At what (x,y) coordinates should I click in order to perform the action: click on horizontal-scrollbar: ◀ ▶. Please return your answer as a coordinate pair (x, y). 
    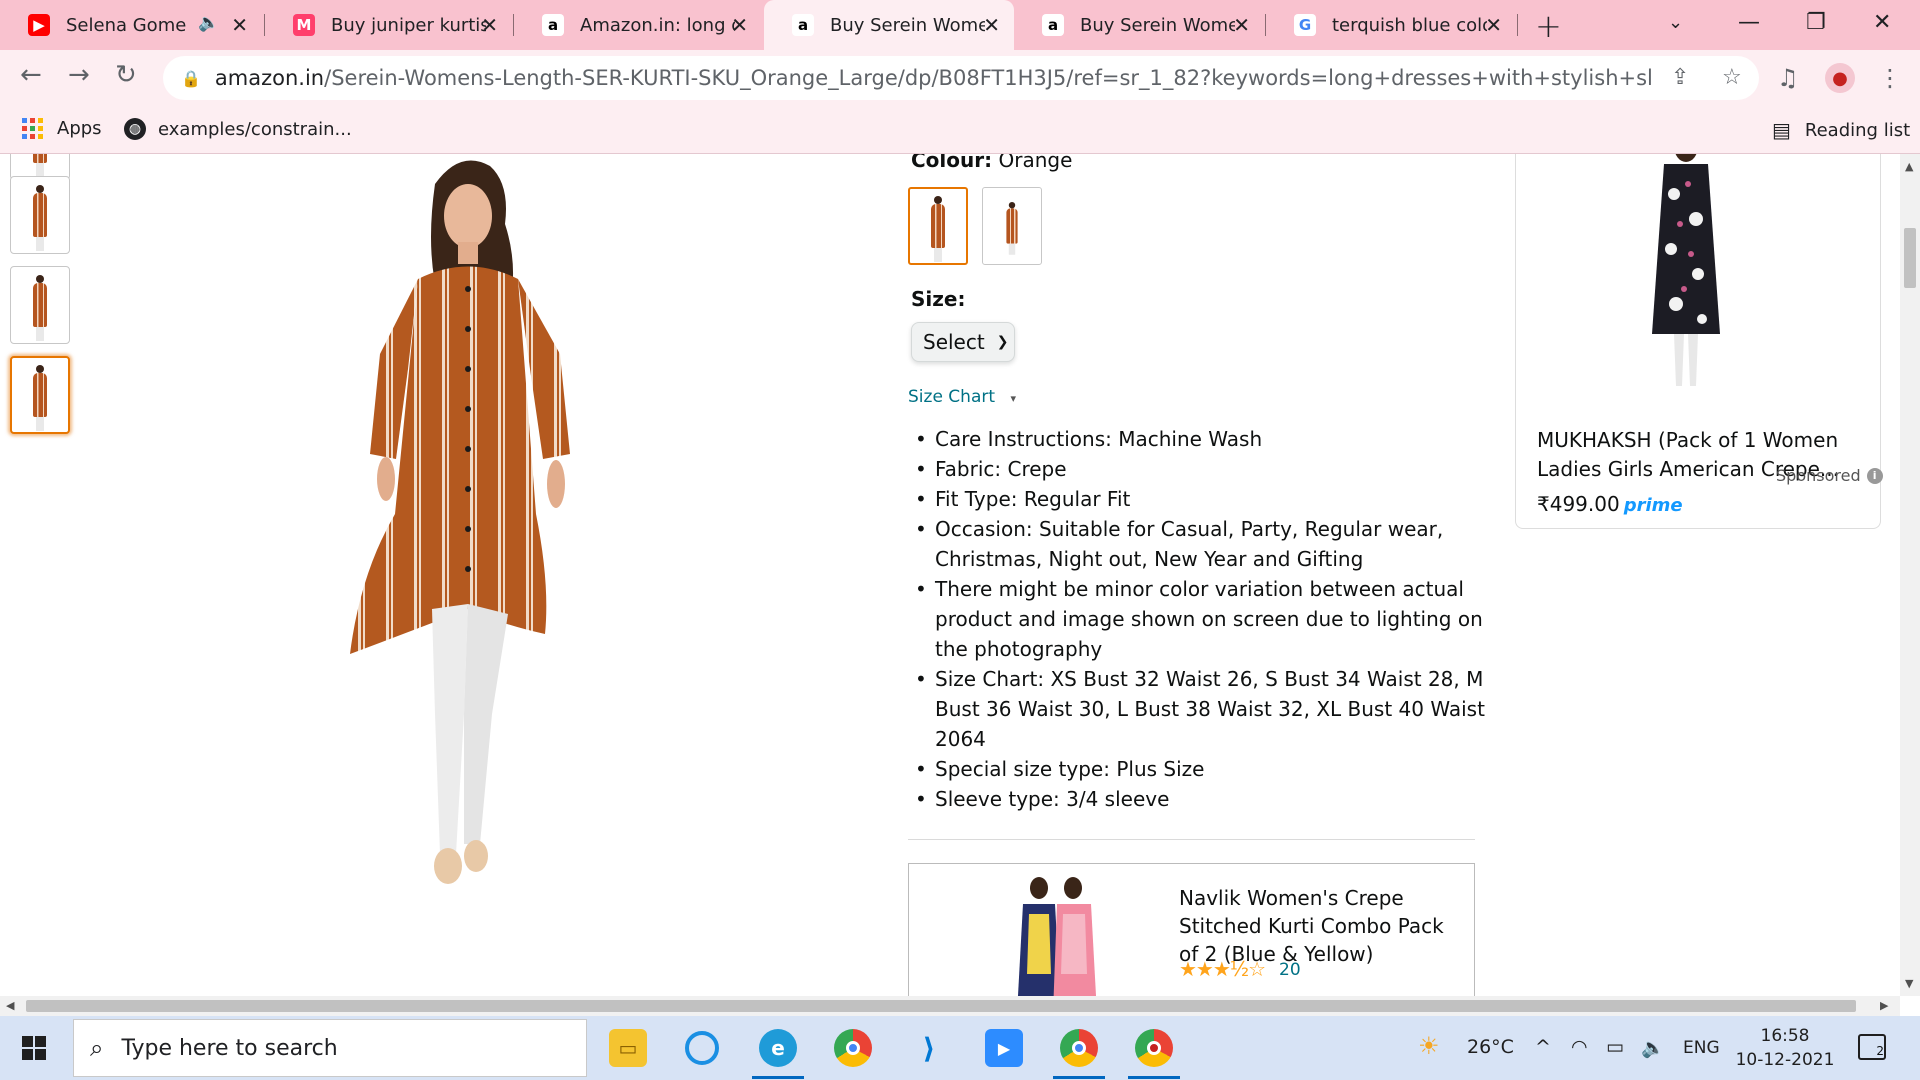
    Looking at the image, I should click on (950, 1006).